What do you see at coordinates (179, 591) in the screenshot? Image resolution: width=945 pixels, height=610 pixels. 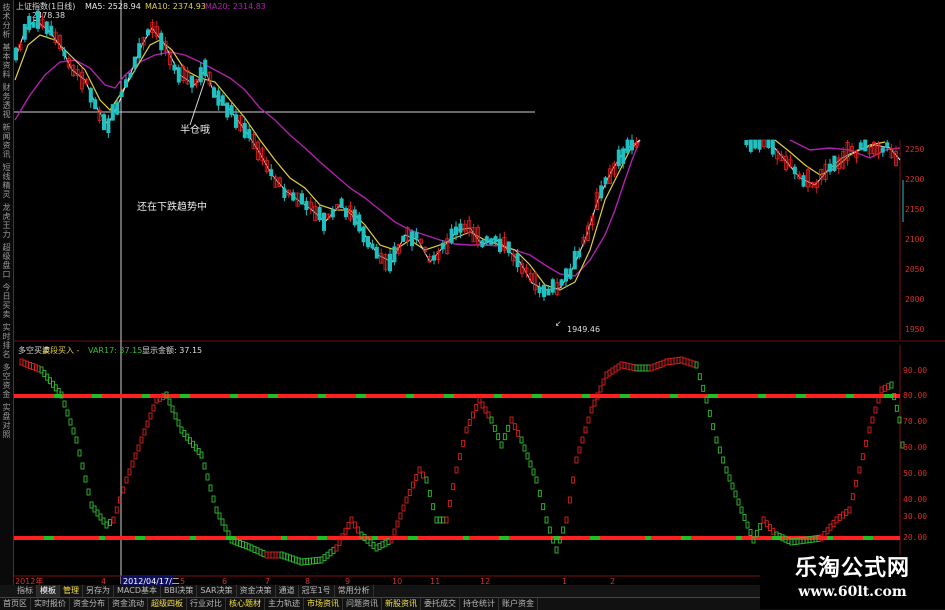 I see `indicator-tab: BBI决策` at bounding box center [179, 591].